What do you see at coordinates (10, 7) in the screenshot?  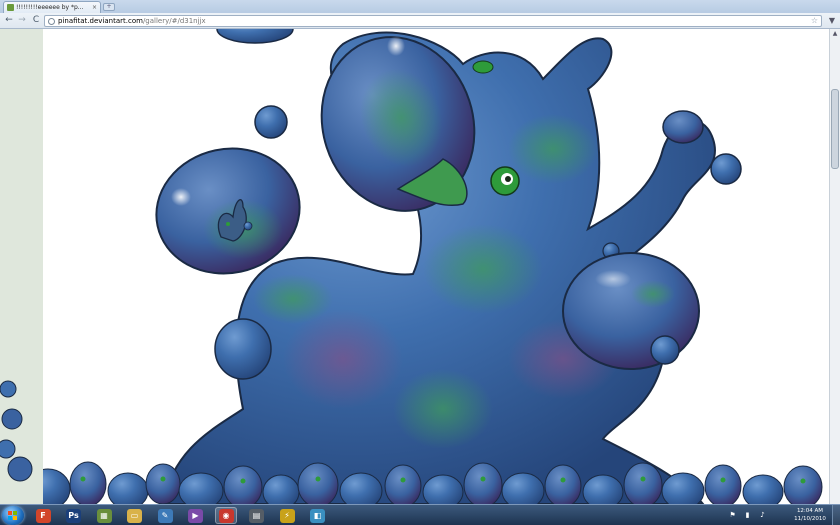 I see `deviantart-favicon-icon` at bounding box center [10, 7].